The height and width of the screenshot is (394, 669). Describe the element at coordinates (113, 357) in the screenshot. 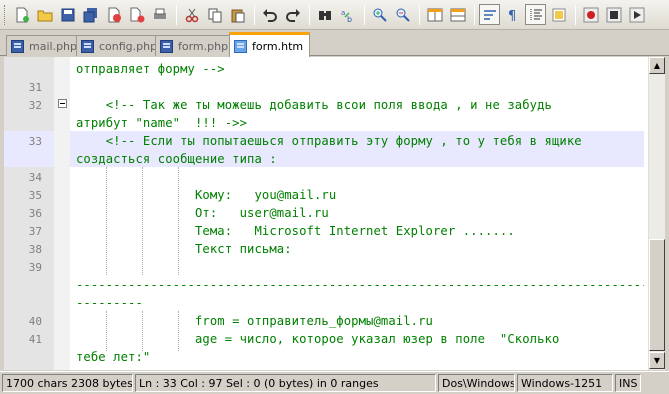

I see `code-line: тебе лет:"` at that location.